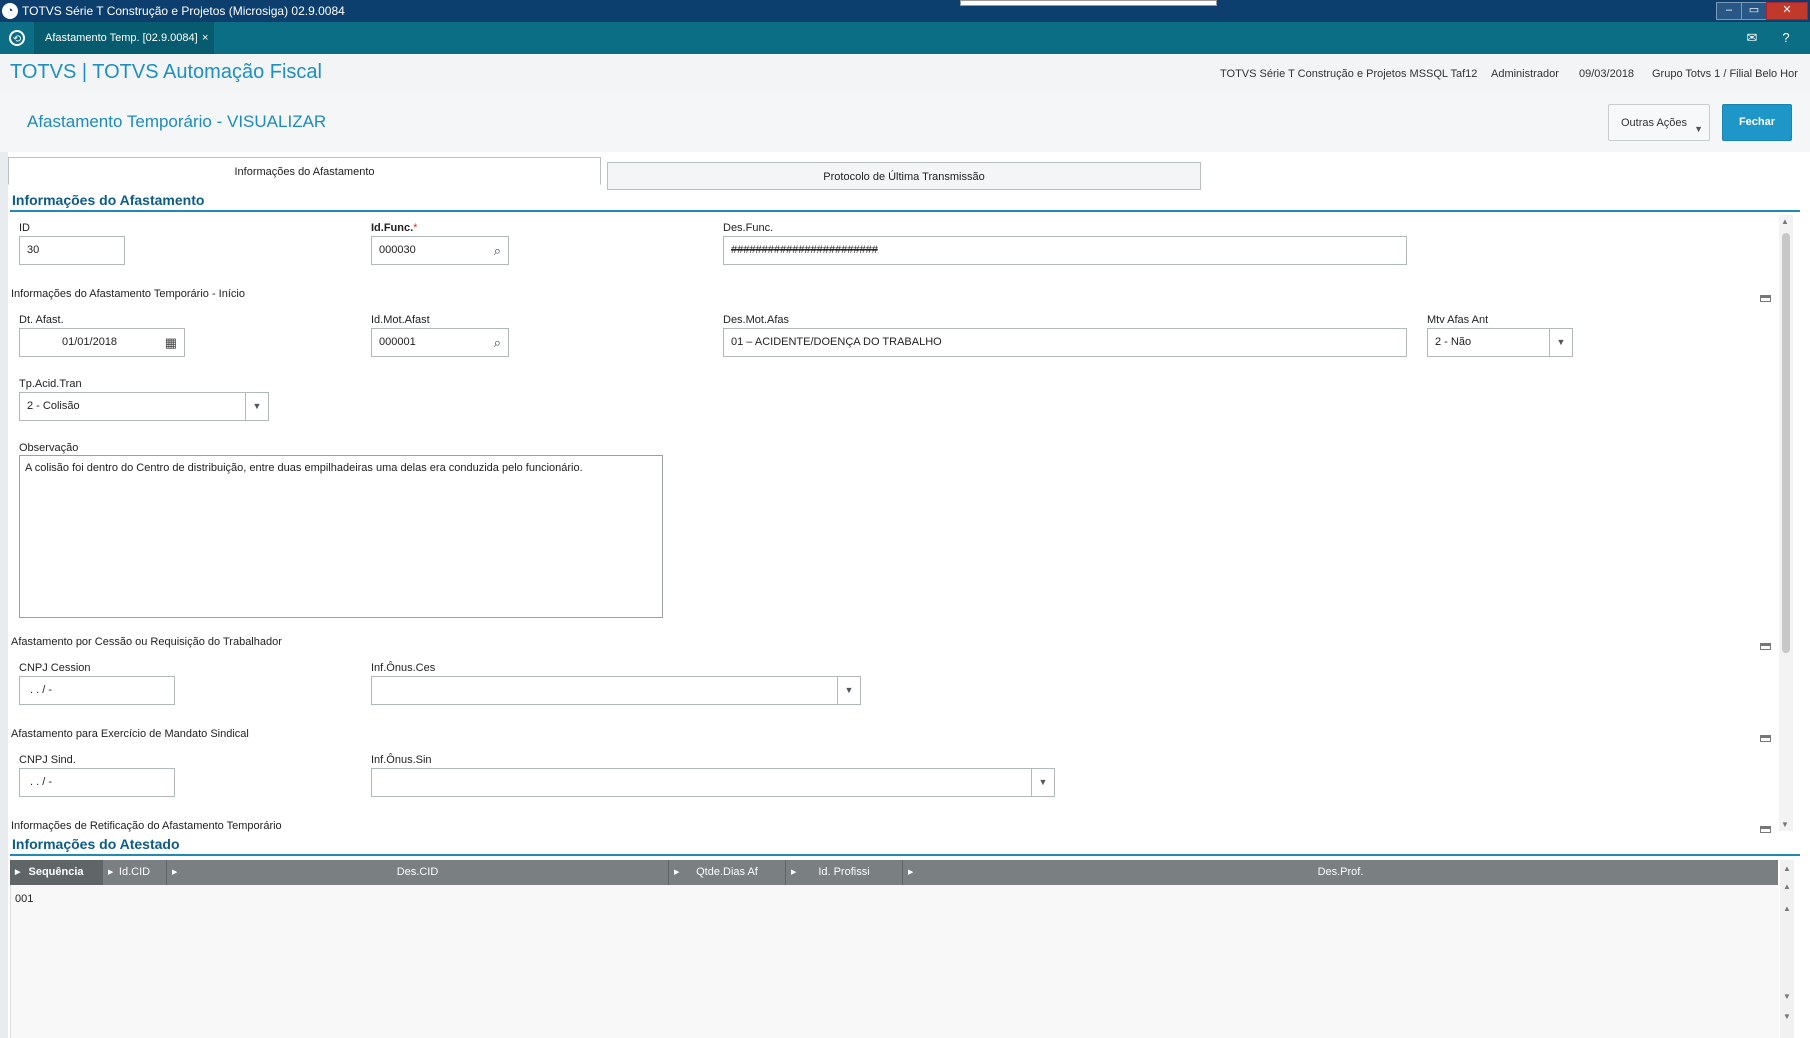 The height and width of the screenshot is (1038, 1810). I want to click on user-label: Administrador, so click(1525, 74).